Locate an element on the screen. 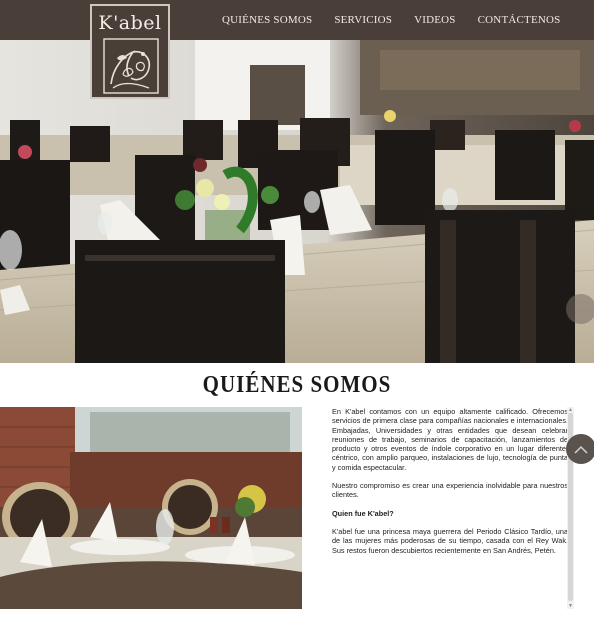 The width and height of the screenshot is (594, 630). site-logo: K'abel is located at coordinates (130, 51).